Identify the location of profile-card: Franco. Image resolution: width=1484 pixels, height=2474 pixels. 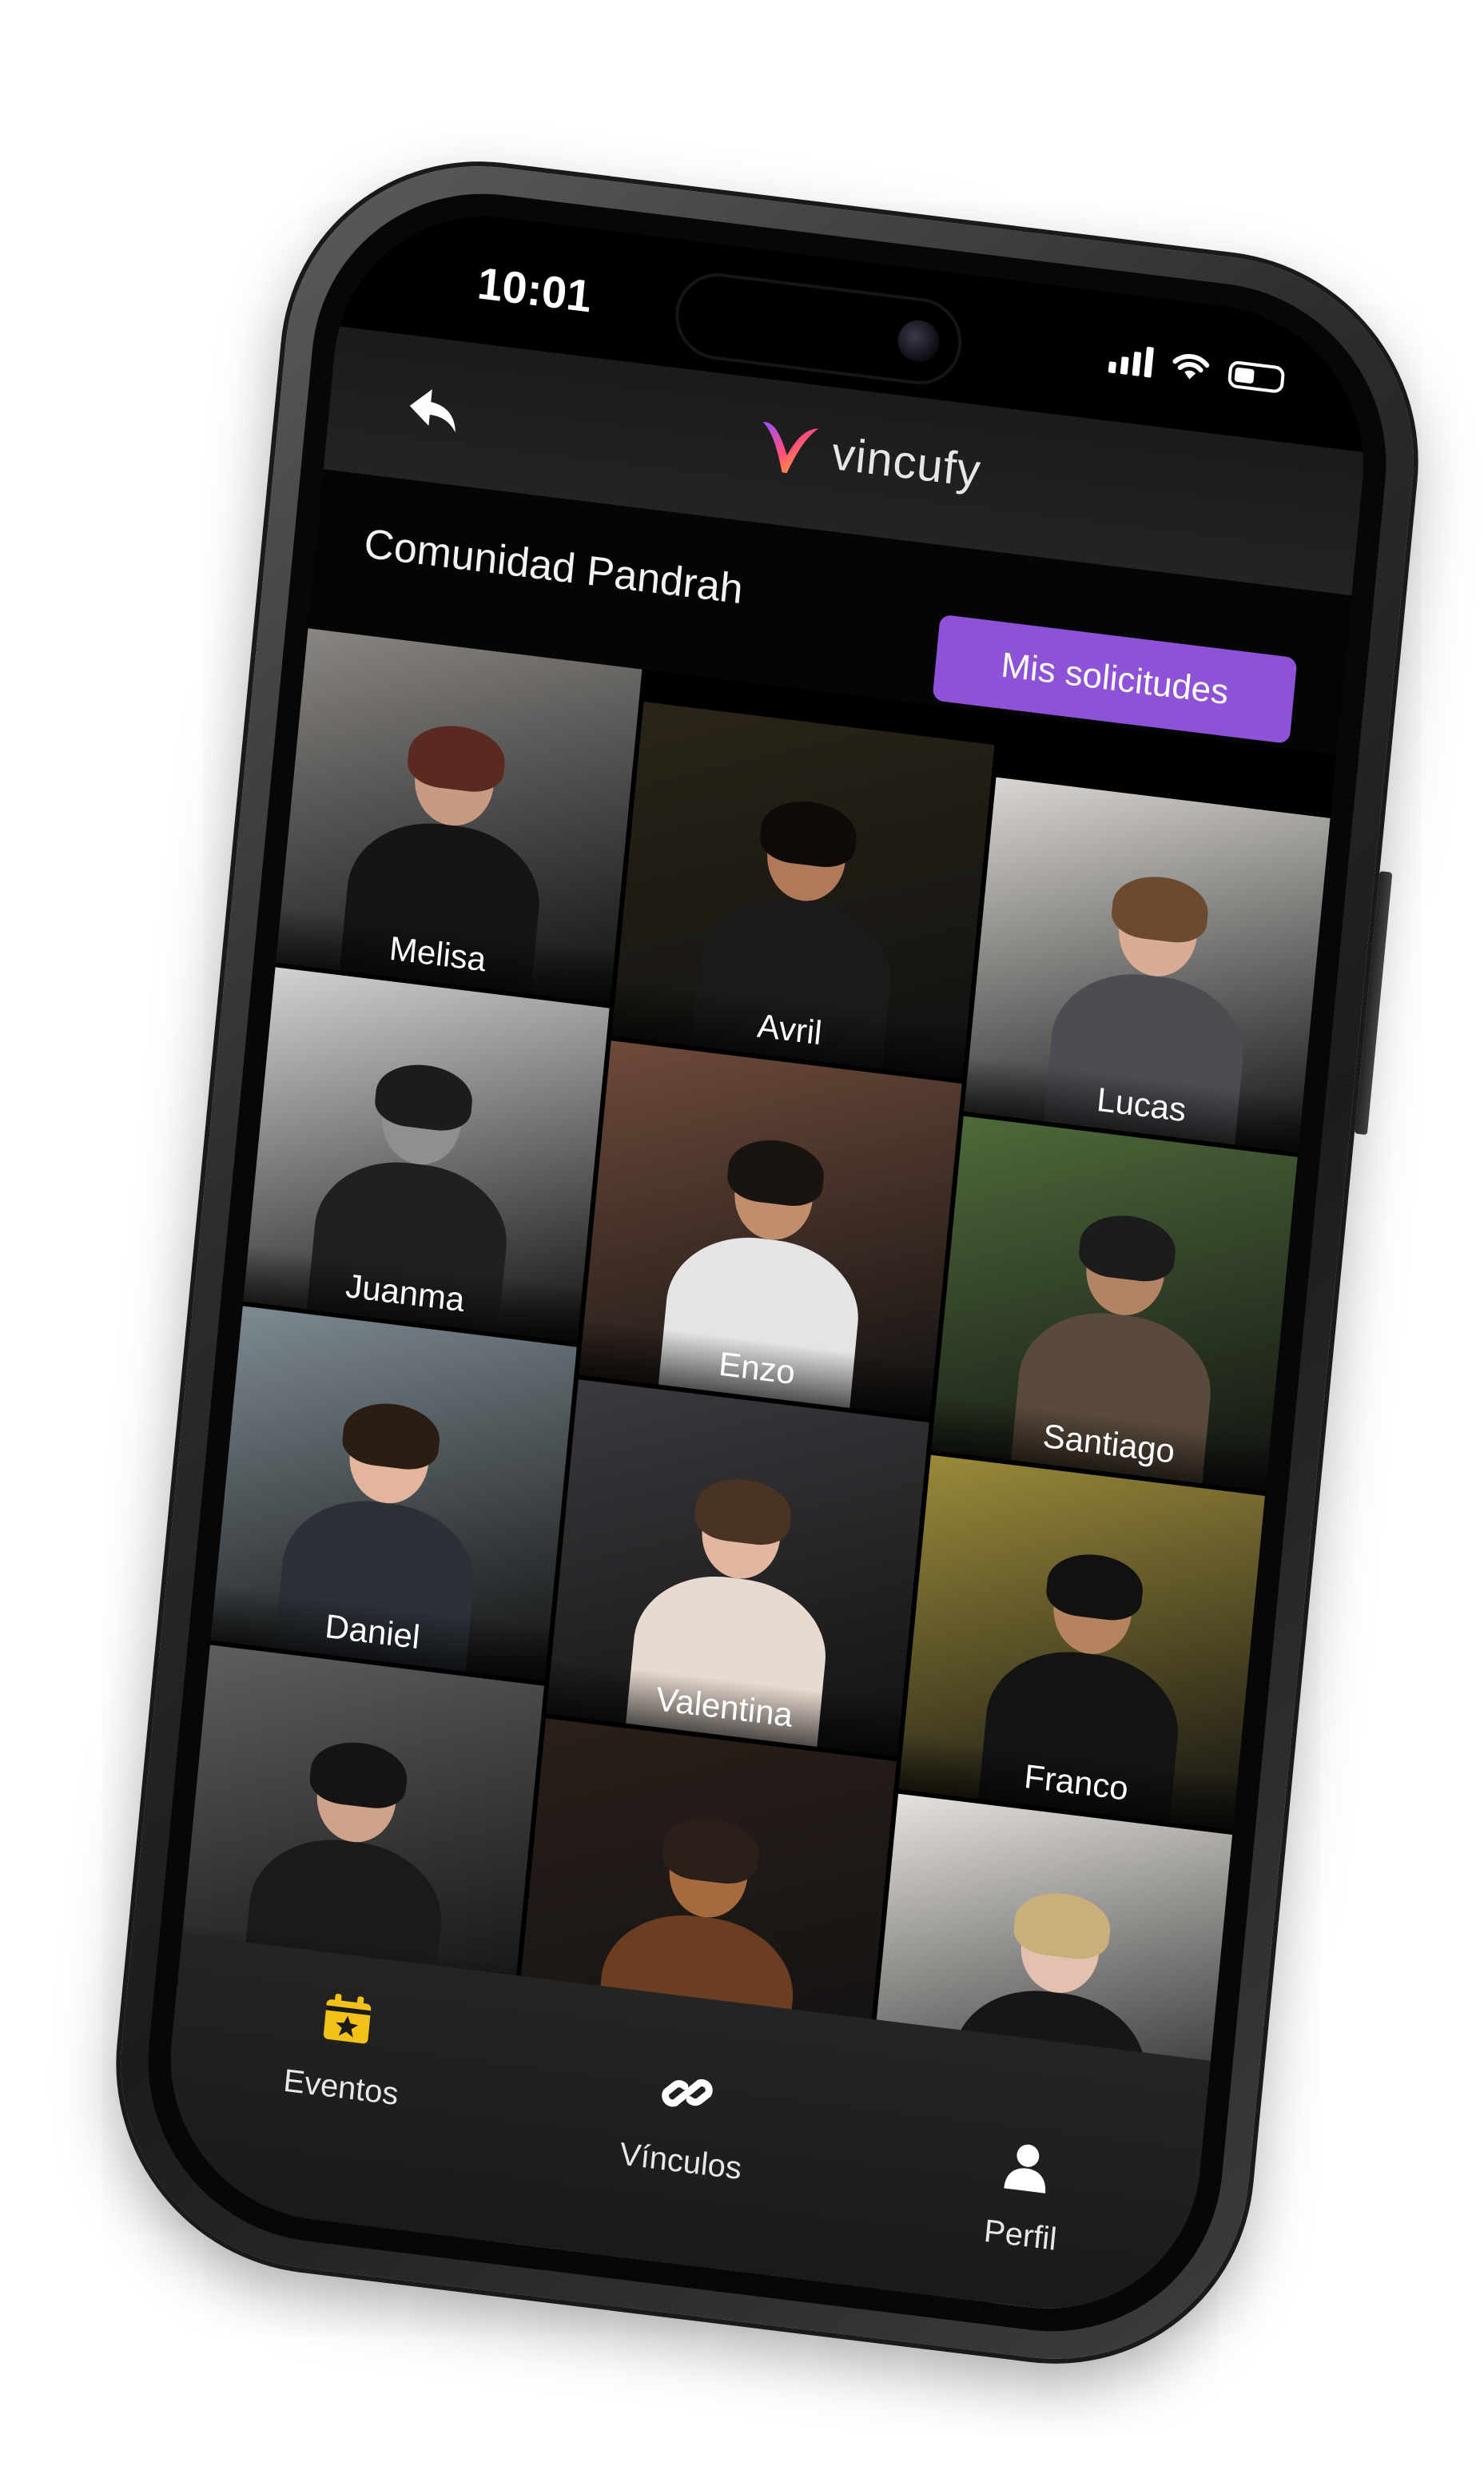
(1089, 1643).